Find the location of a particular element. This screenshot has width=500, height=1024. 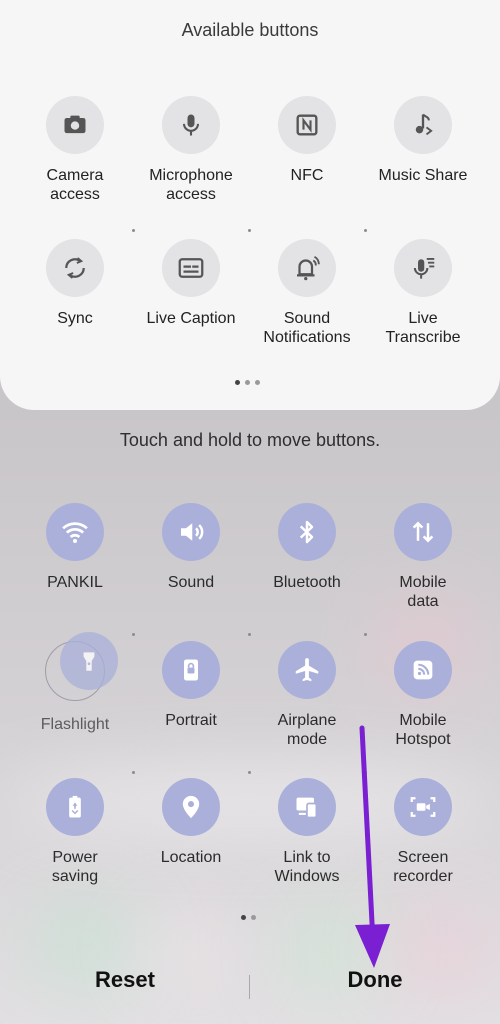

bottom-bar: Reset Done is located at coordinates (250, 985).